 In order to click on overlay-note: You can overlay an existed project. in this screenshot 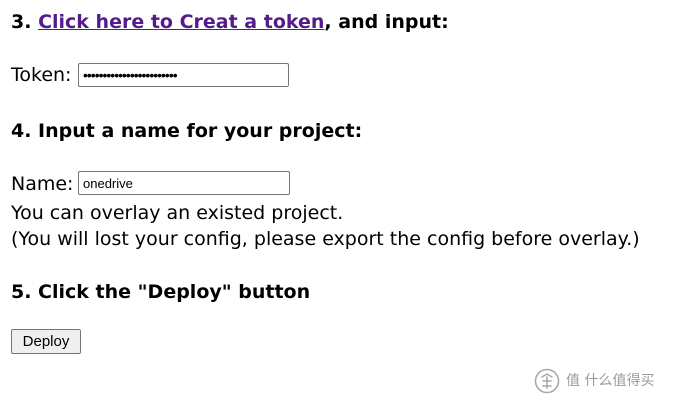, I will do `click(177, 213)`.